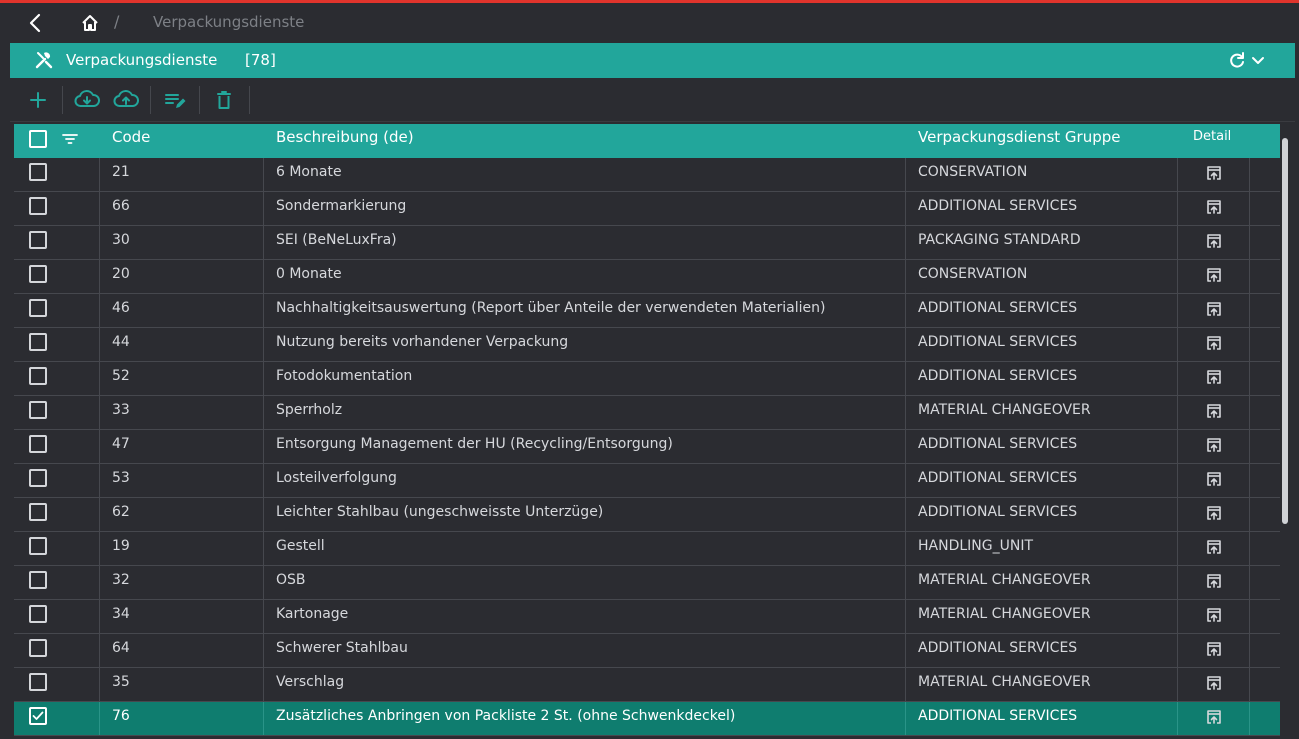  Describe the element at coordinates (647, 651) in the screenshot. I see `table-row: 64 Schwerer Stahlbau ADDITIONAL SERVICES` at that location.